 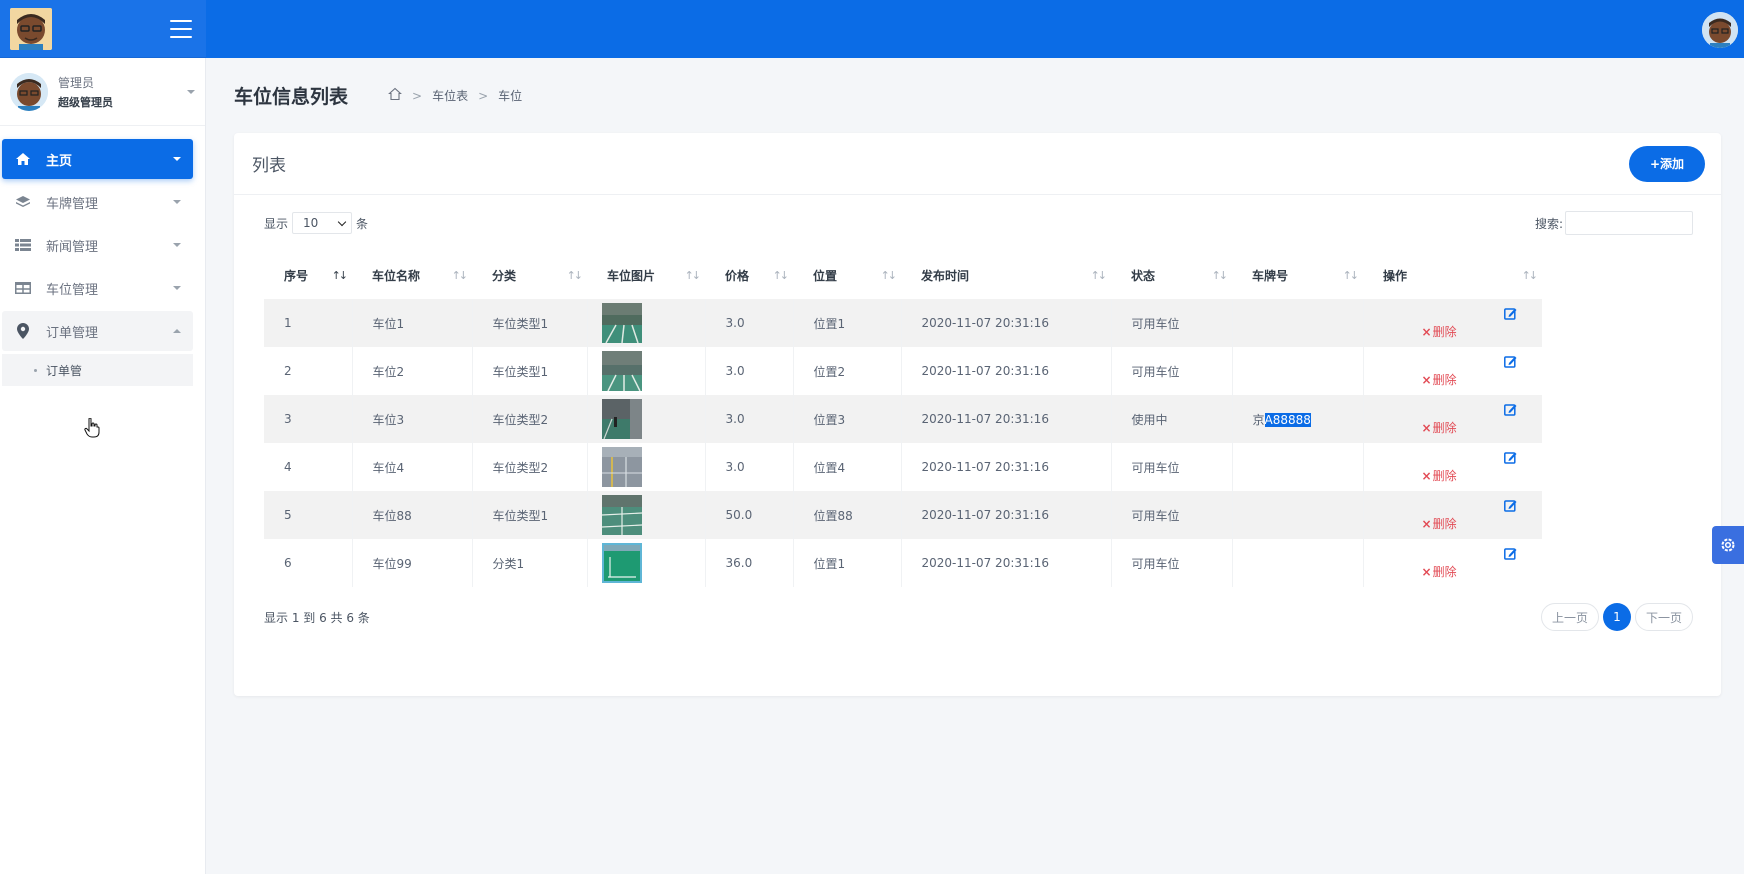 I want to click on cell-id: 6, so click(x=308, y=563).